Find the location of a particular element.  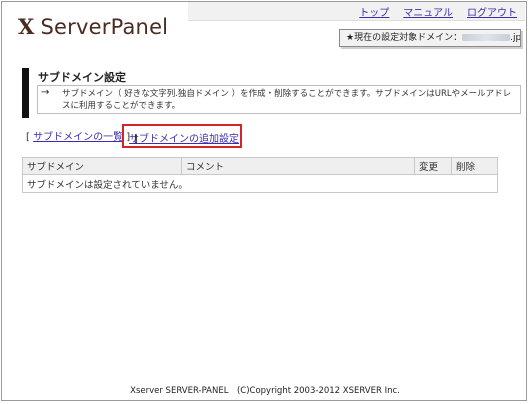

section-bar is located at coordinates (25, 93).